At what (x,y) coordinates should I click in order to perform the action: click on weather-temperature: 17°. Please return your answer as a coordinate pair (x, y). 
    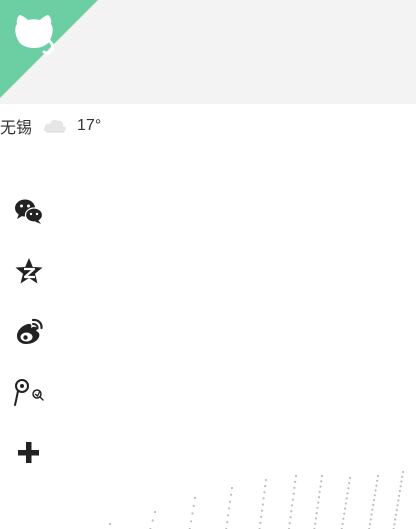
    Looking at the image, I should click on (89, 125).